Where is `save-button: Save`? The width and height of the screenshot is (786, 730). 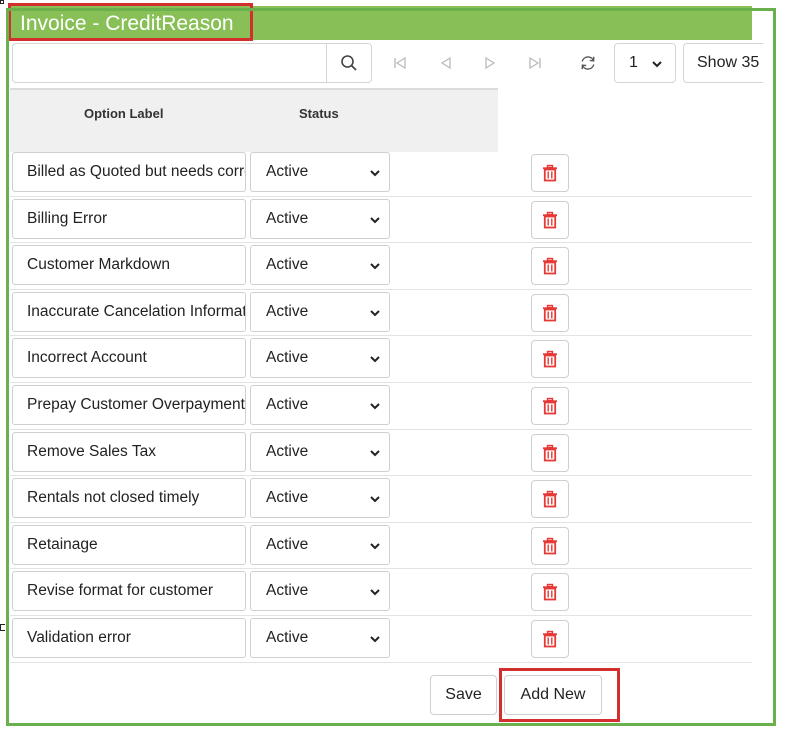 save-button: Save is located at coordinates (463, 695).